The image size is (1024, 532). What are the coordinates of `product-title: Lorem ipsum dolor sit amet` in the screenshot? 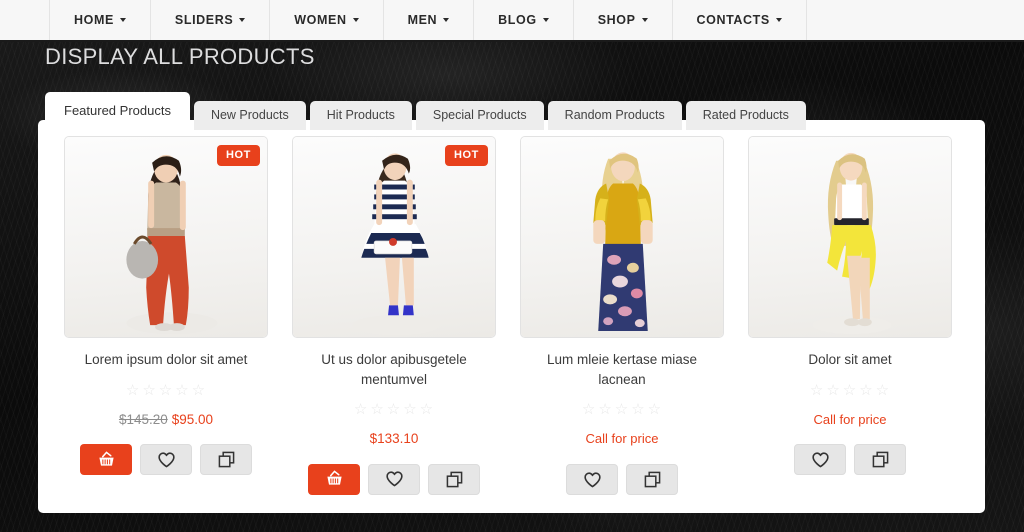 It's located at (166, 360).